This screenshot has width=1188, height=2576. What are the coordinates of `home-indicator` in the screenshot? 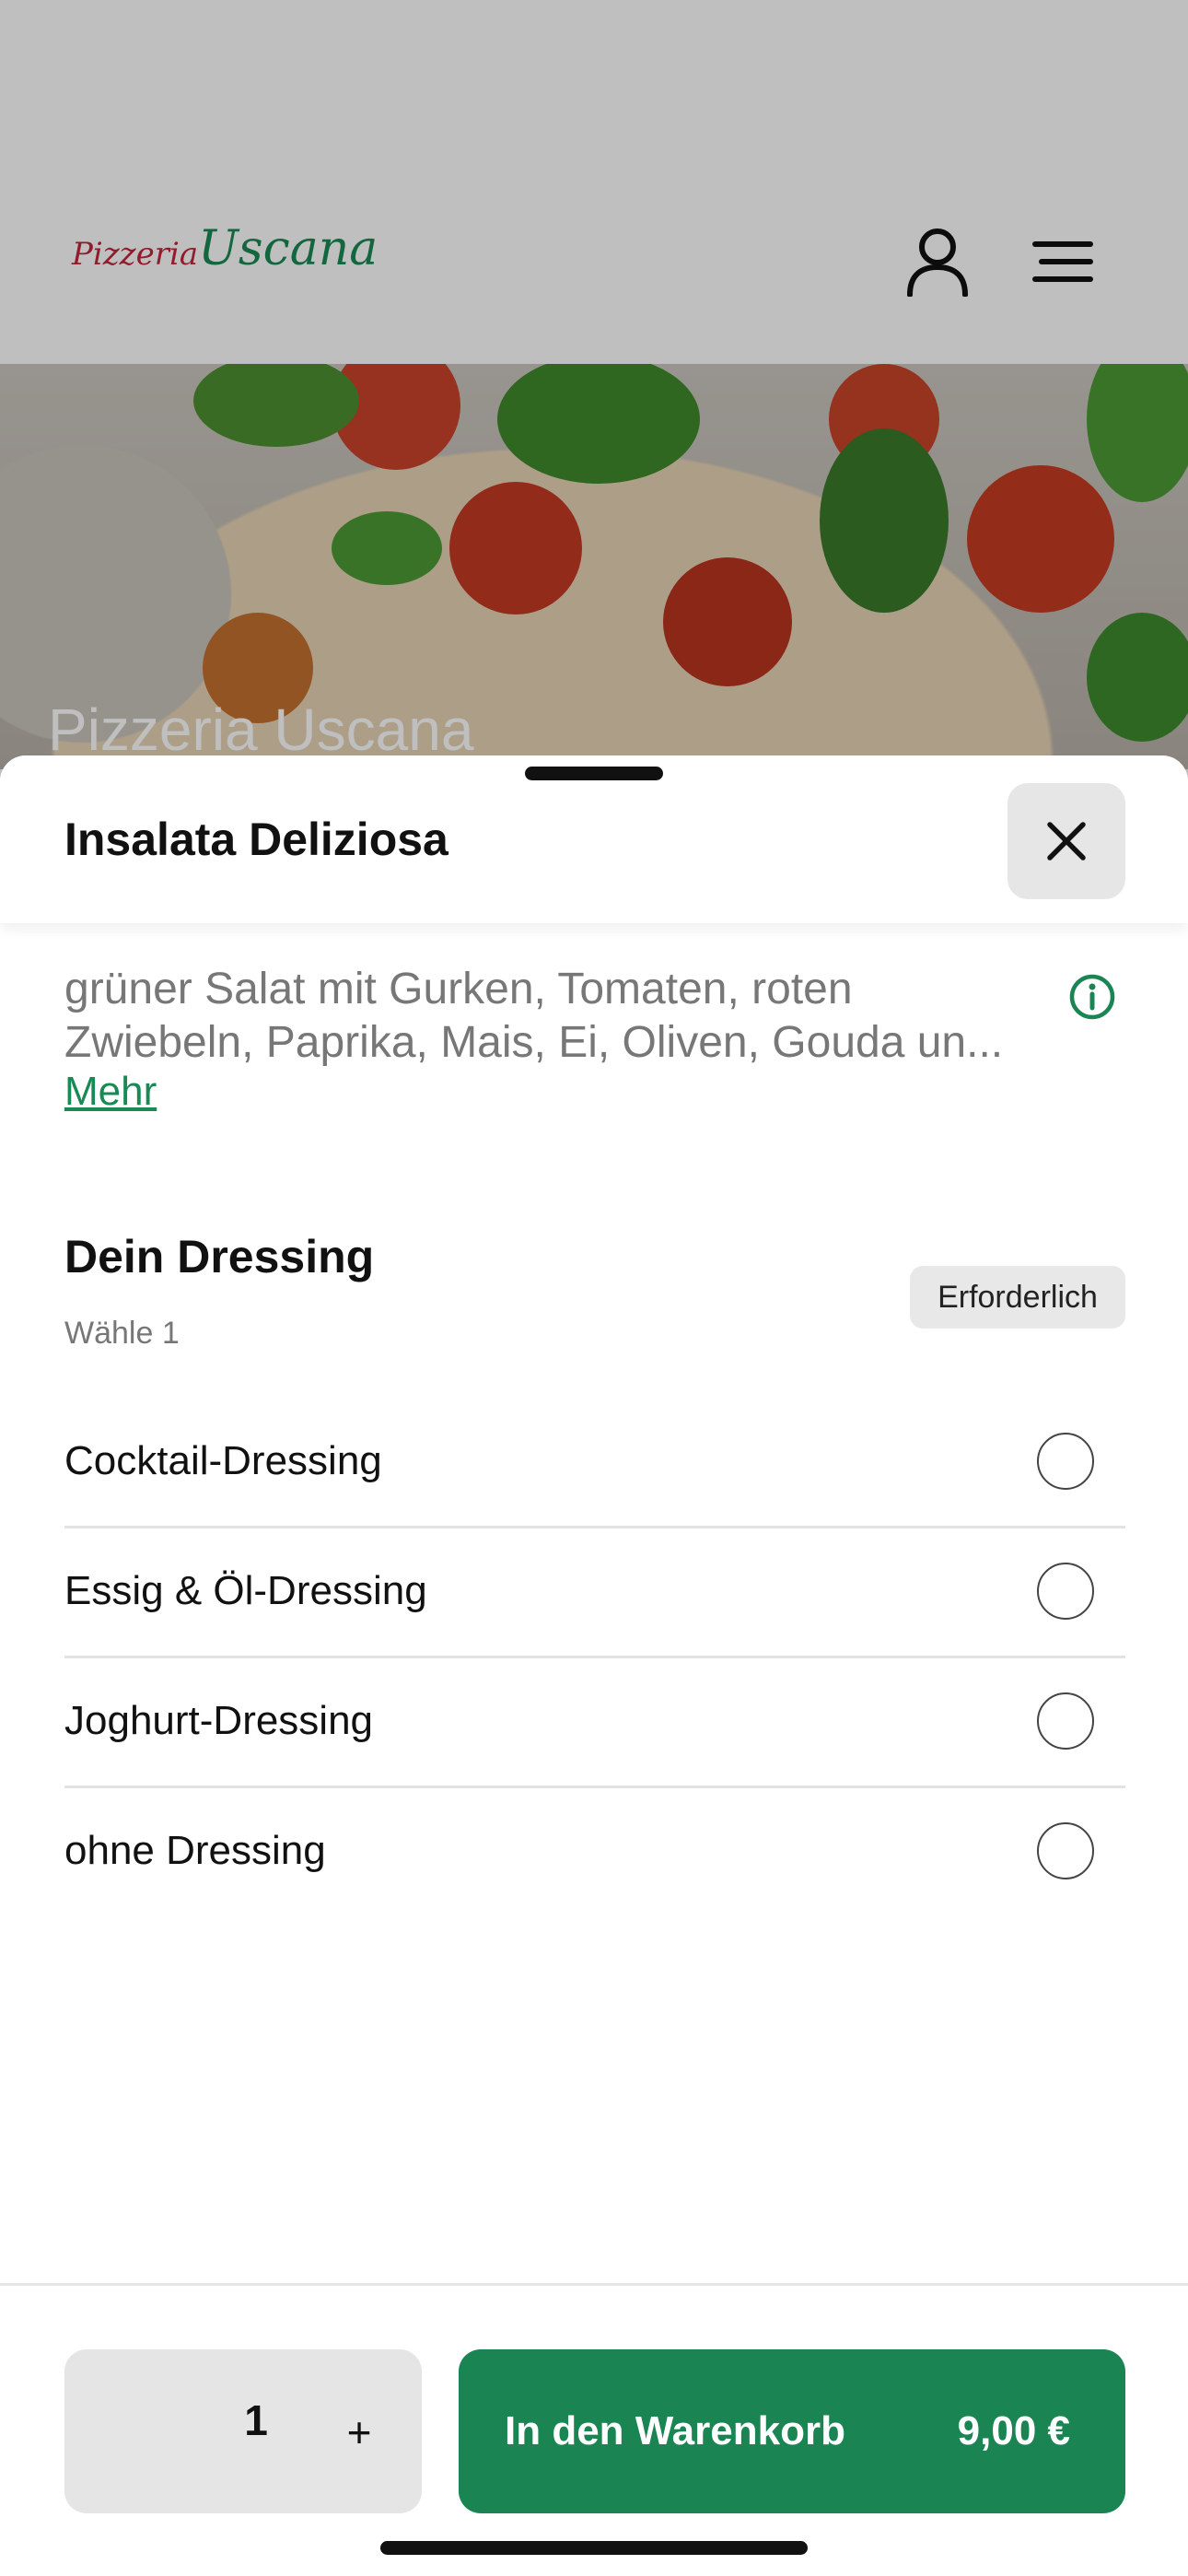 It's located at (594, 2548).